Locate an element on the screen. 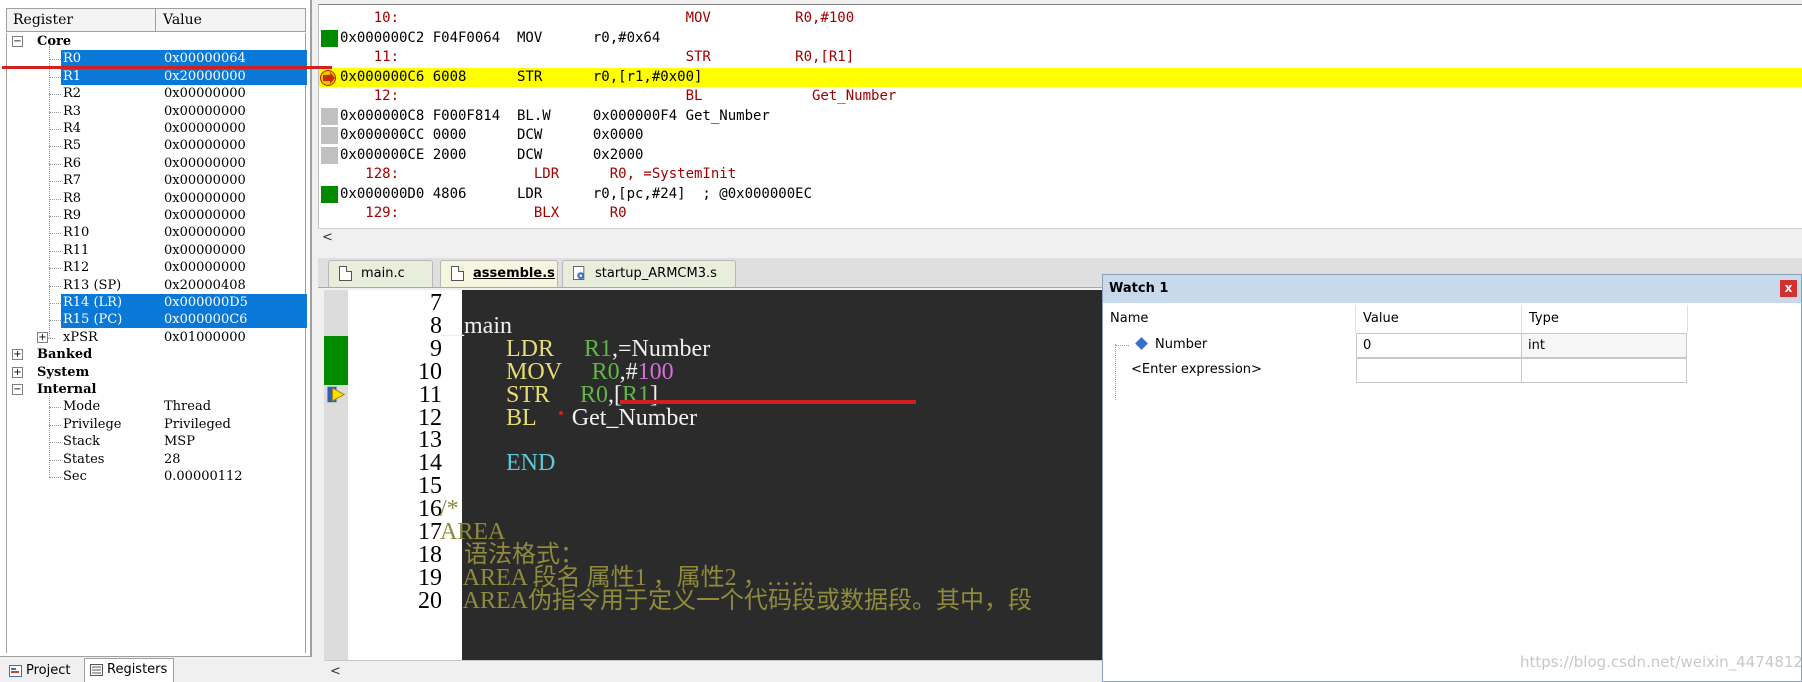 The height and width of the screenshot is (682, 1802). register-row-r1: R1 0x20000000 is located at coordinates (157, 76).